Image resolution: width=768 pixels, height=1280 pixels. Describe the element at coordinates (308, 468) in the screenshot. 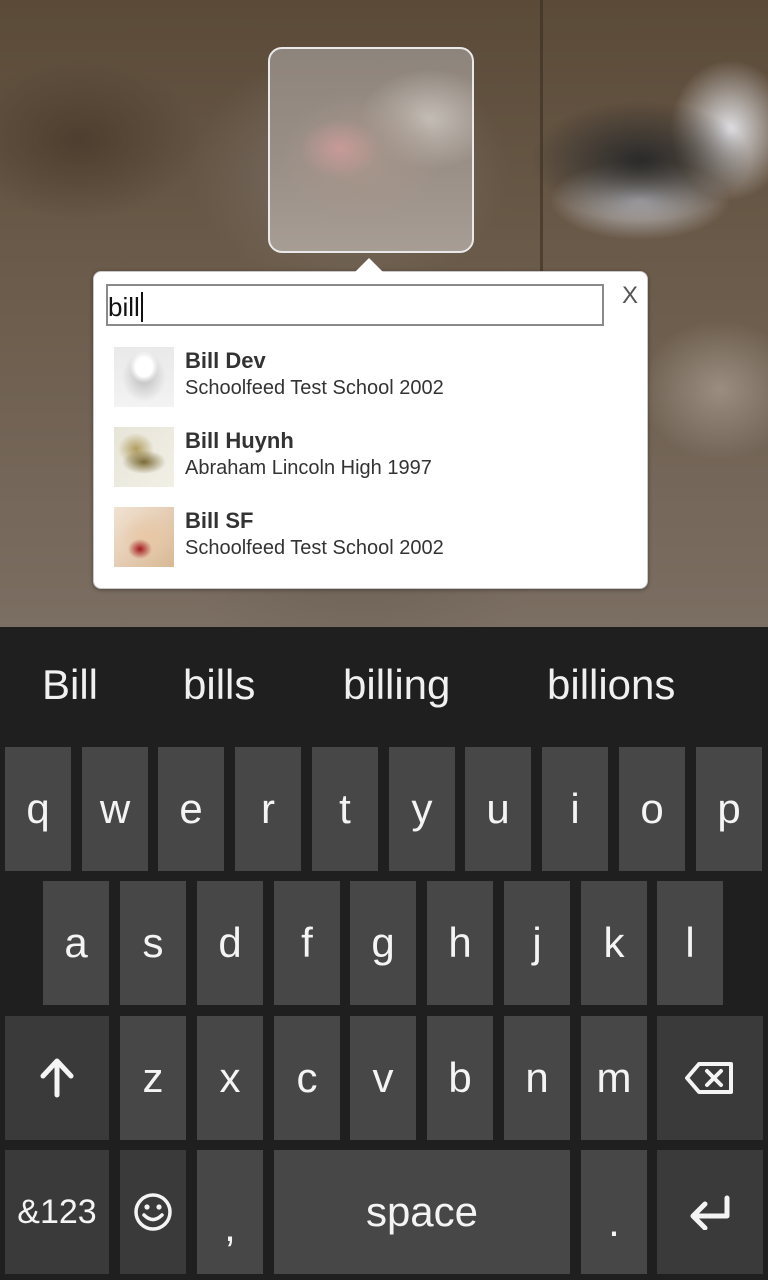

I see `result-school: Abraham Lincoln High 1997` at that location.